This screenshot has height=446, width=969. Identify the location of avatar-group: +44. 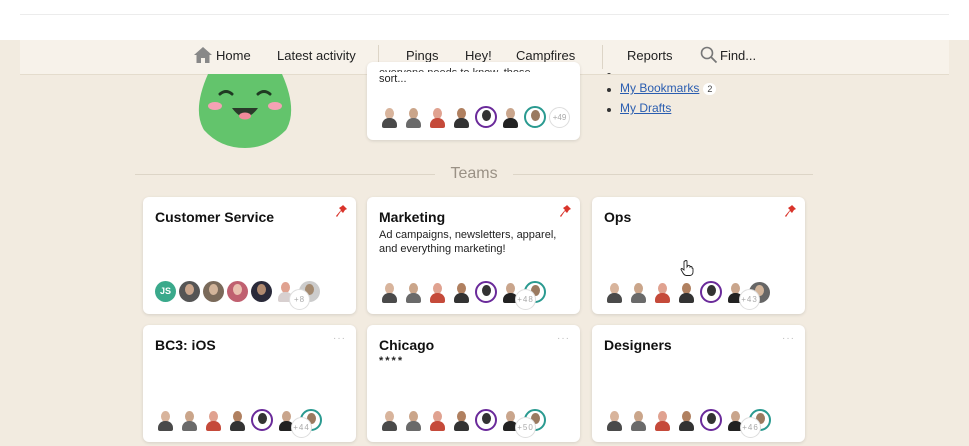
(240, 423).